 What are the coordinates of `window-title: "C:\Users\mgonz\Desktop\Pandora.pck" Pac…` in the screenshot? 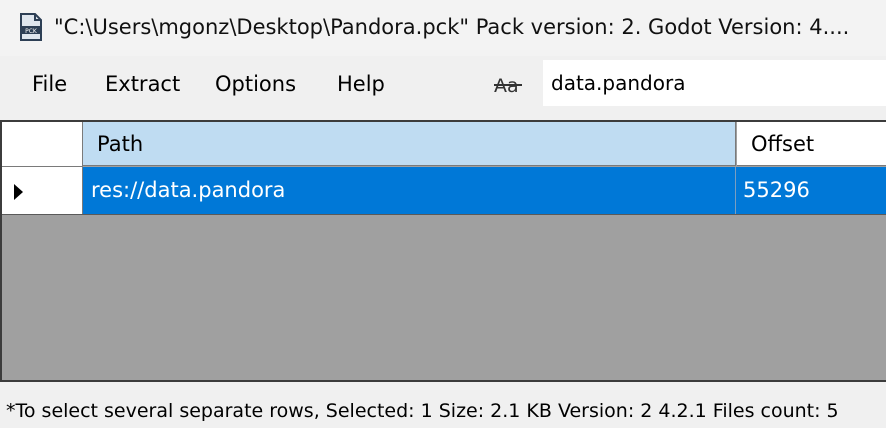 It's located at (452, 27).